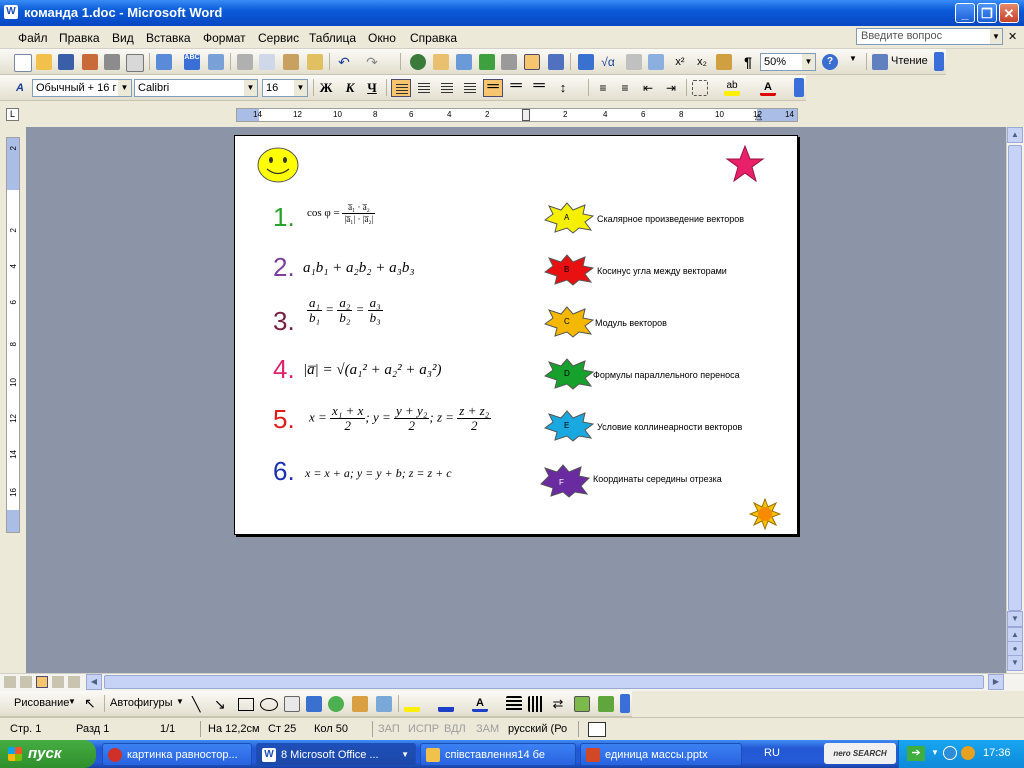  What do you see at coordinates (532, 62) in the screenshot?
I see `drawing-icon` at bounding box center [532, 62].